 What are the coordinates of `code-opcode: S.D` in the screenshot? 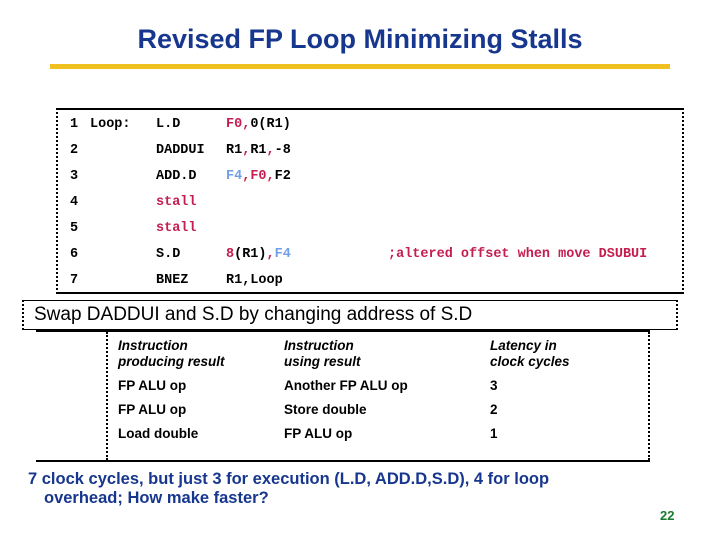 It's located at (168, 254).